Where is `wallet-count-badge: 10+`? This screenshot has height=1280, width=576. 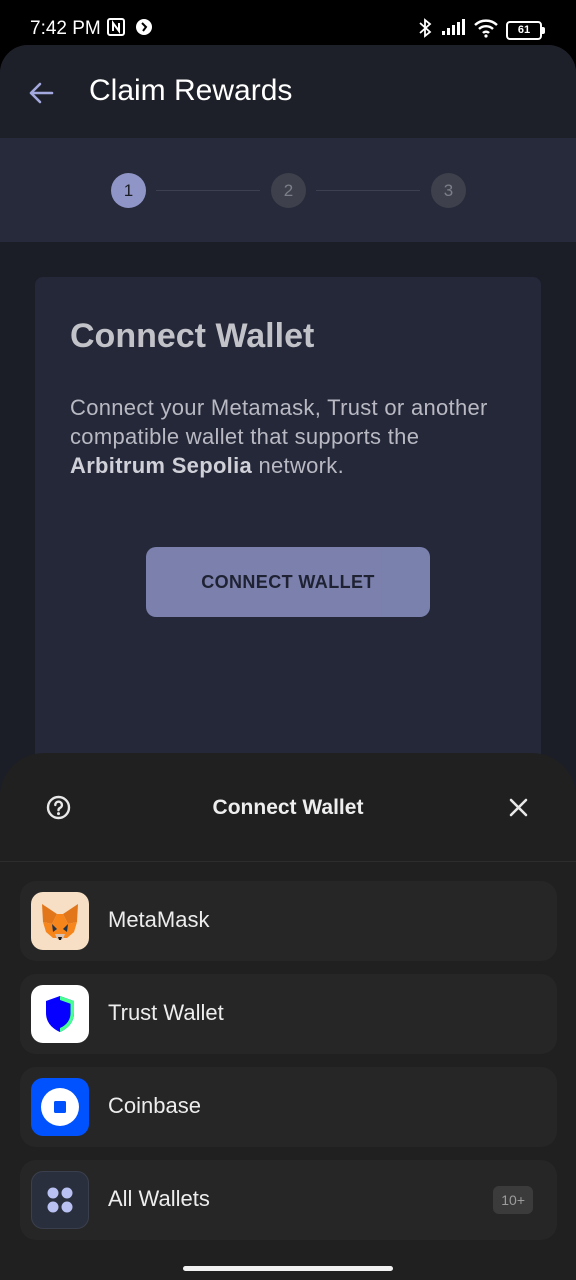 wallet-count-badge: 10+ is located at coordinates (513, 1200).